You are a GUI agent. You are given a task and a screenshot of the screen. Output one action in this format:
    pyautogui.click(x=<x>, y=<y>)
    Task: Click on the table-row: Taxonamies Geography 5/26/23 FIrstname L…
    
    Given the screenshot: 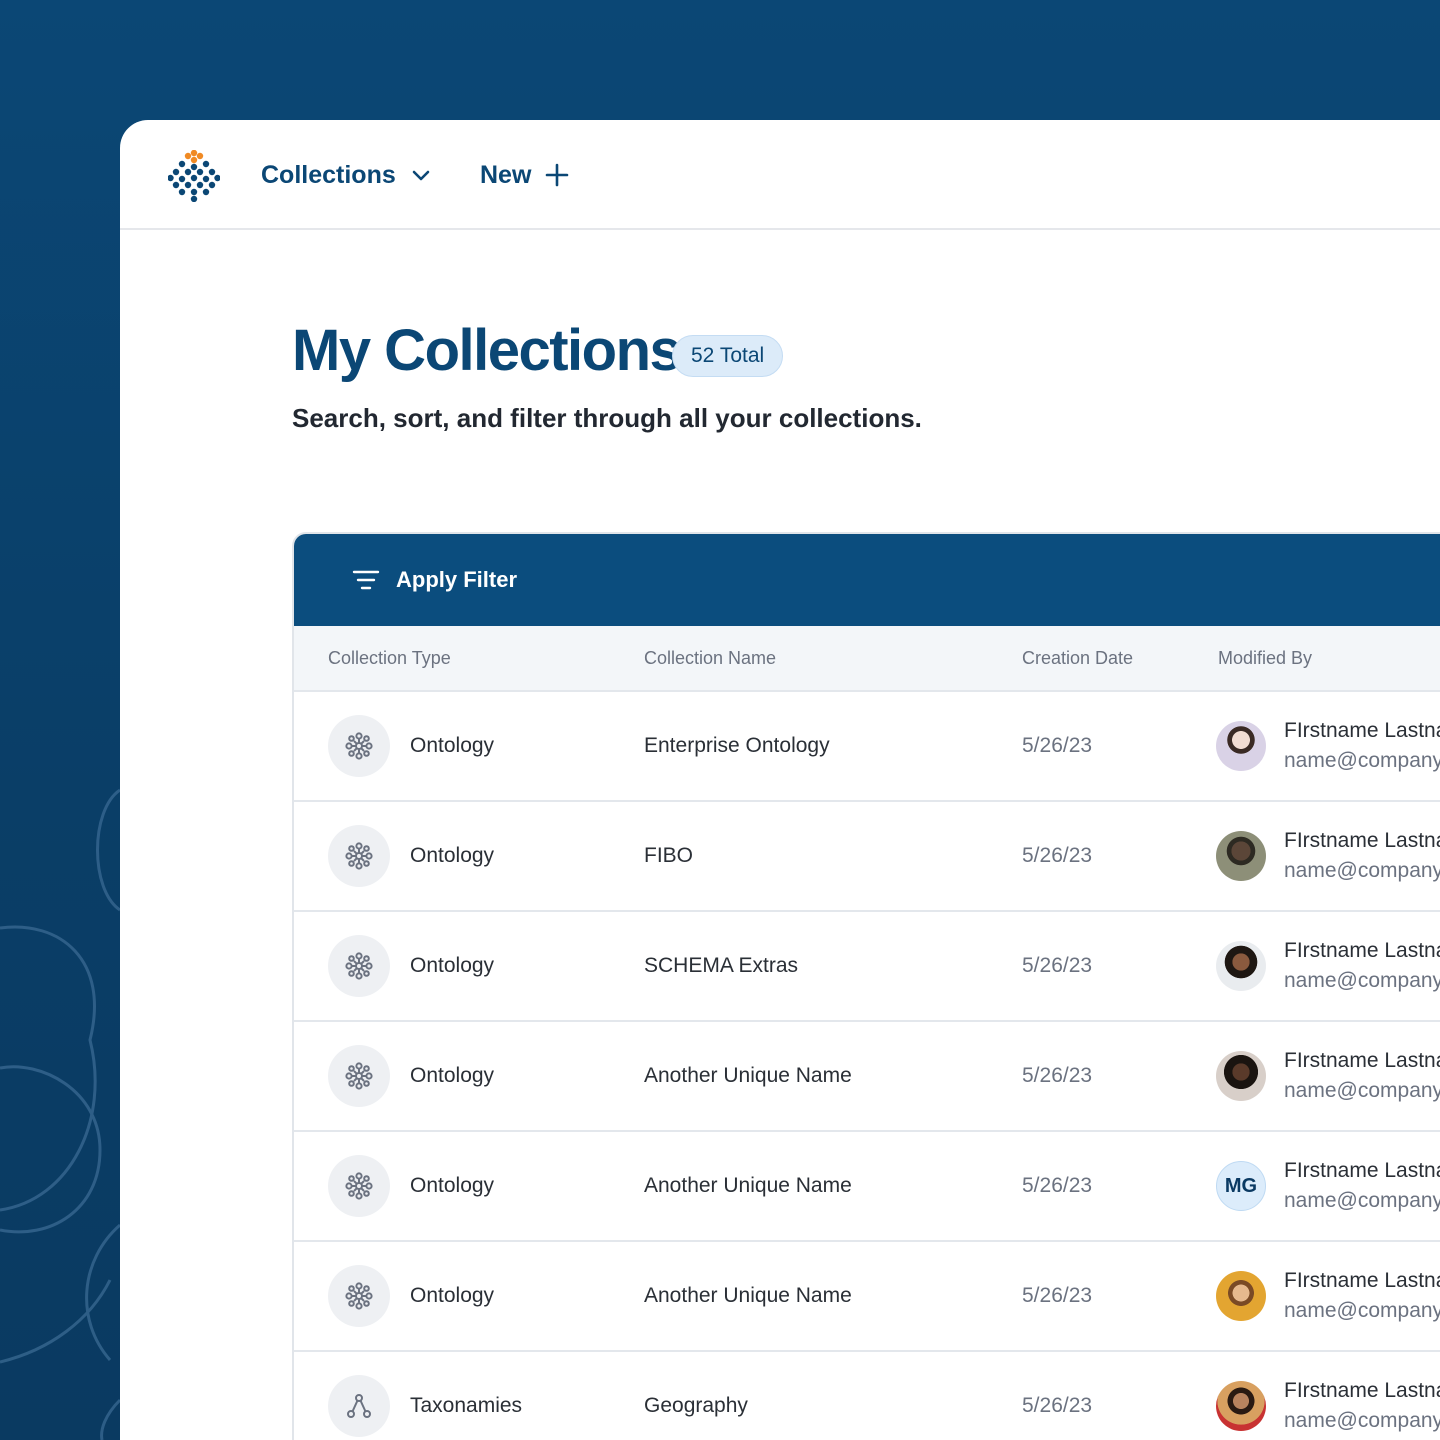 What is the action you would take?
    pyautogui.click(x=867, y=1396)
    